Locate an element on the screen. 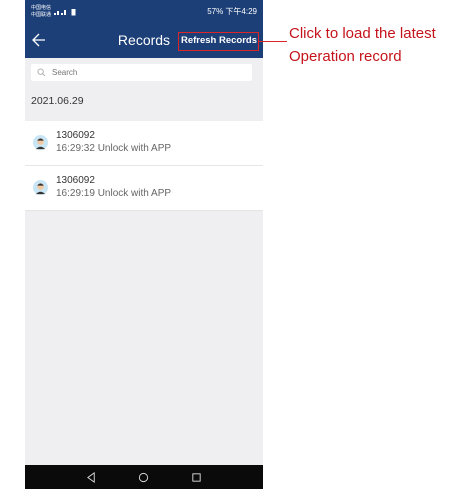 Image resolution: width=470 pixels, height=489 pixels. search-icon is located at coordinates (41, 72).